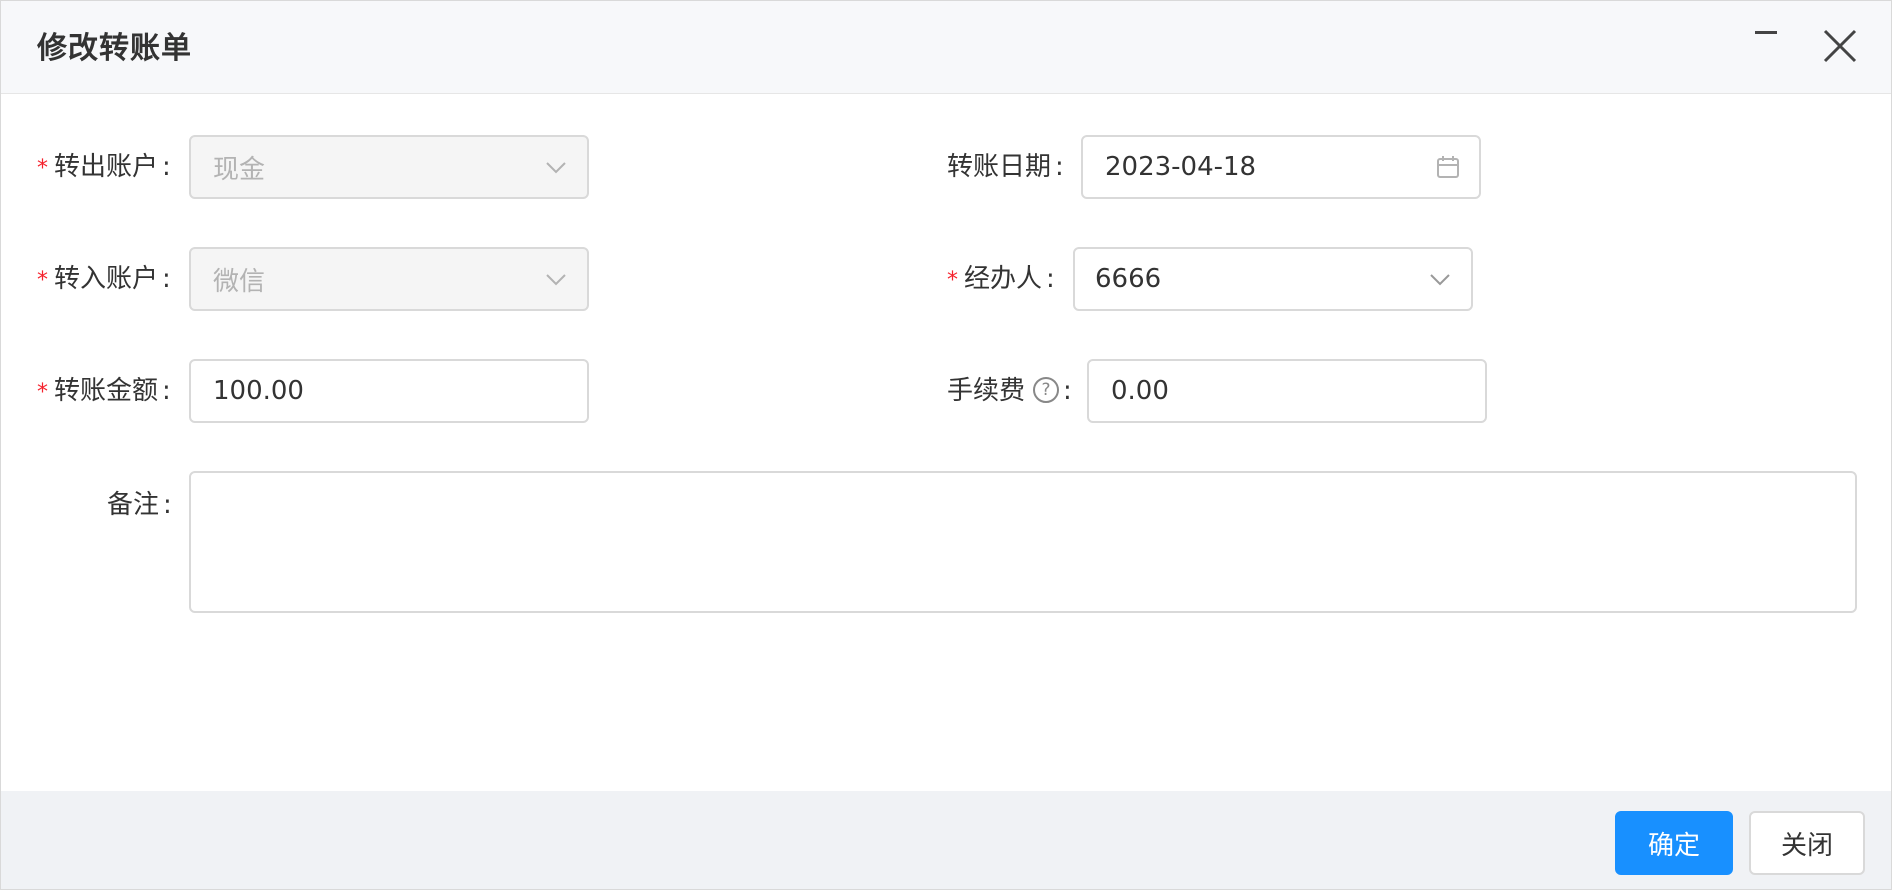 The width and height of the screenshot is (1892, 890). Describe the element at coordinates (1046, 389) in the screenshot. I see `question-circle-icon: ?` at that location.